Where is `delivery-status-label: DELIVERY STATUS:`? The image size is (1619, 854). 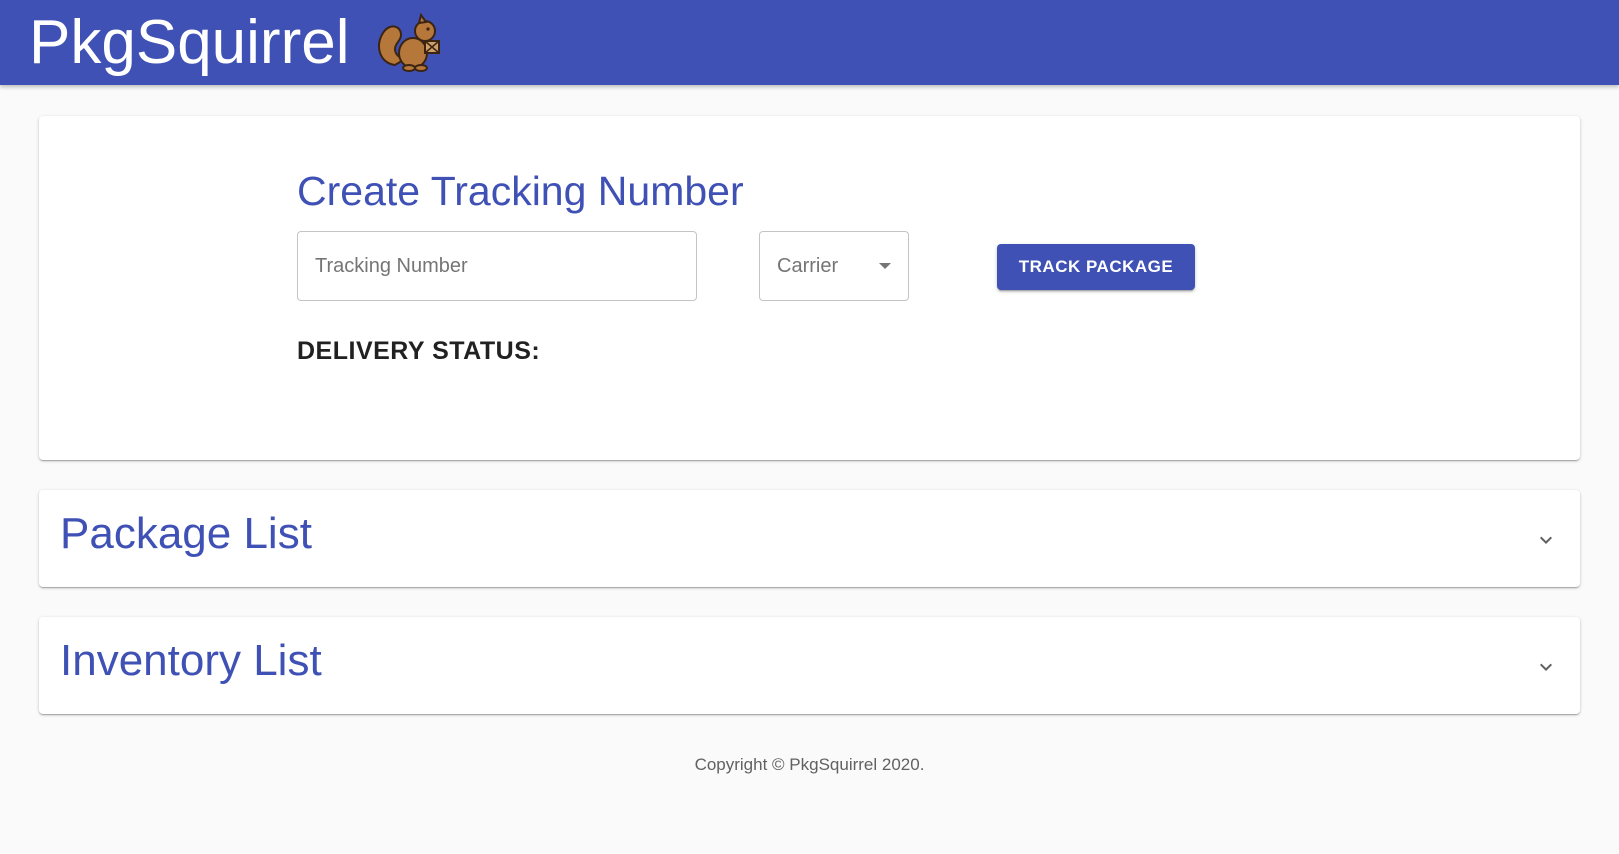
delivery-status-label: DELIVERY STATUS: is located at coordinates (419, 351).